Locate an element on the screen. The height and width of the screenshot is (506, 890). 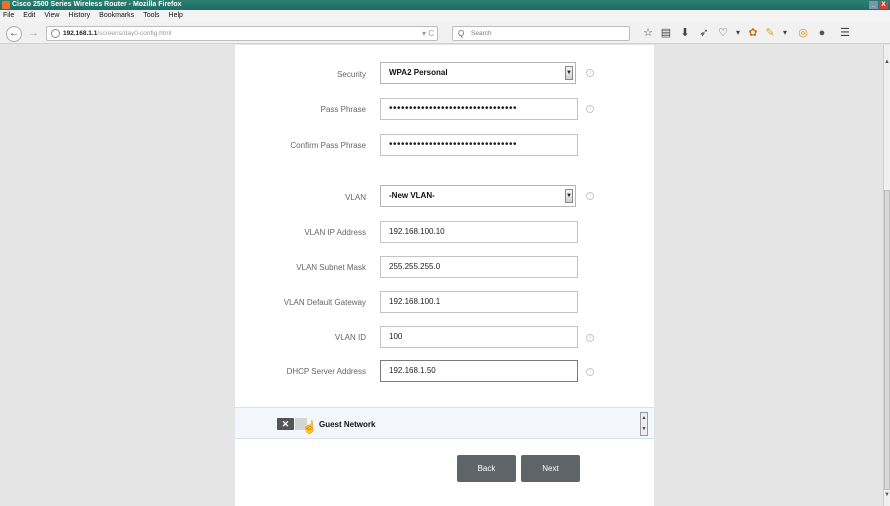
close-button: X is located at coordinates (883, 5).